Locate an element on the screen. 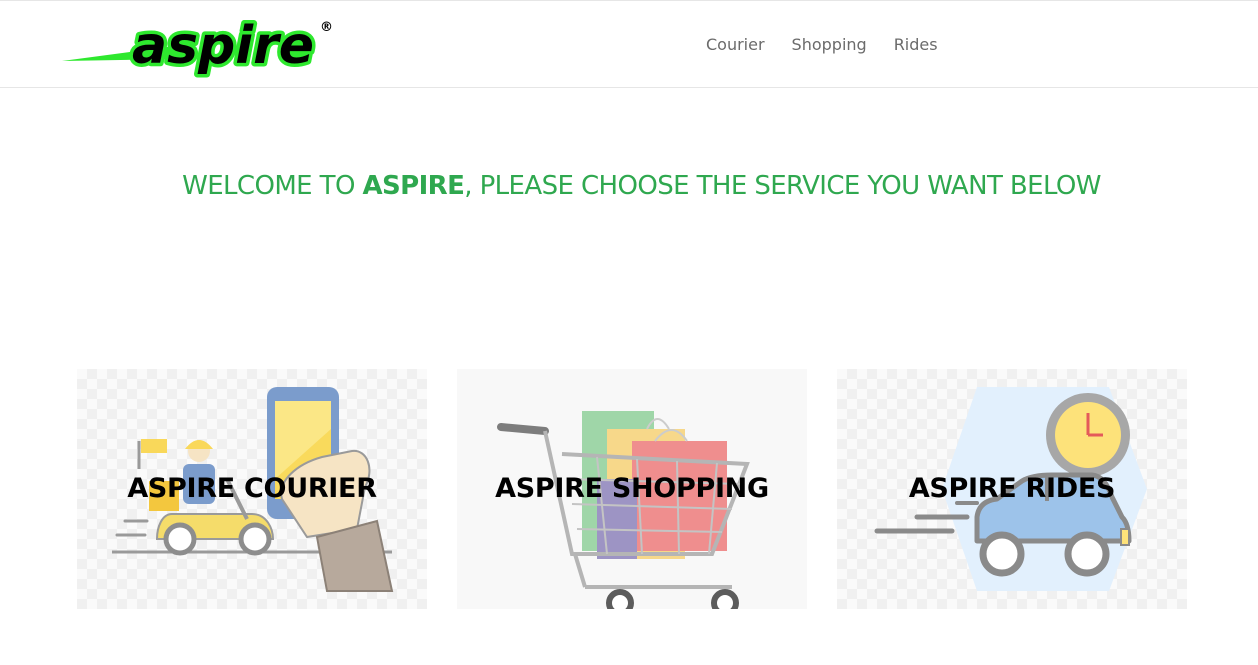  site-header: aspire aspire ® Courier Shopping Rides is located at coordinates (629, 44).